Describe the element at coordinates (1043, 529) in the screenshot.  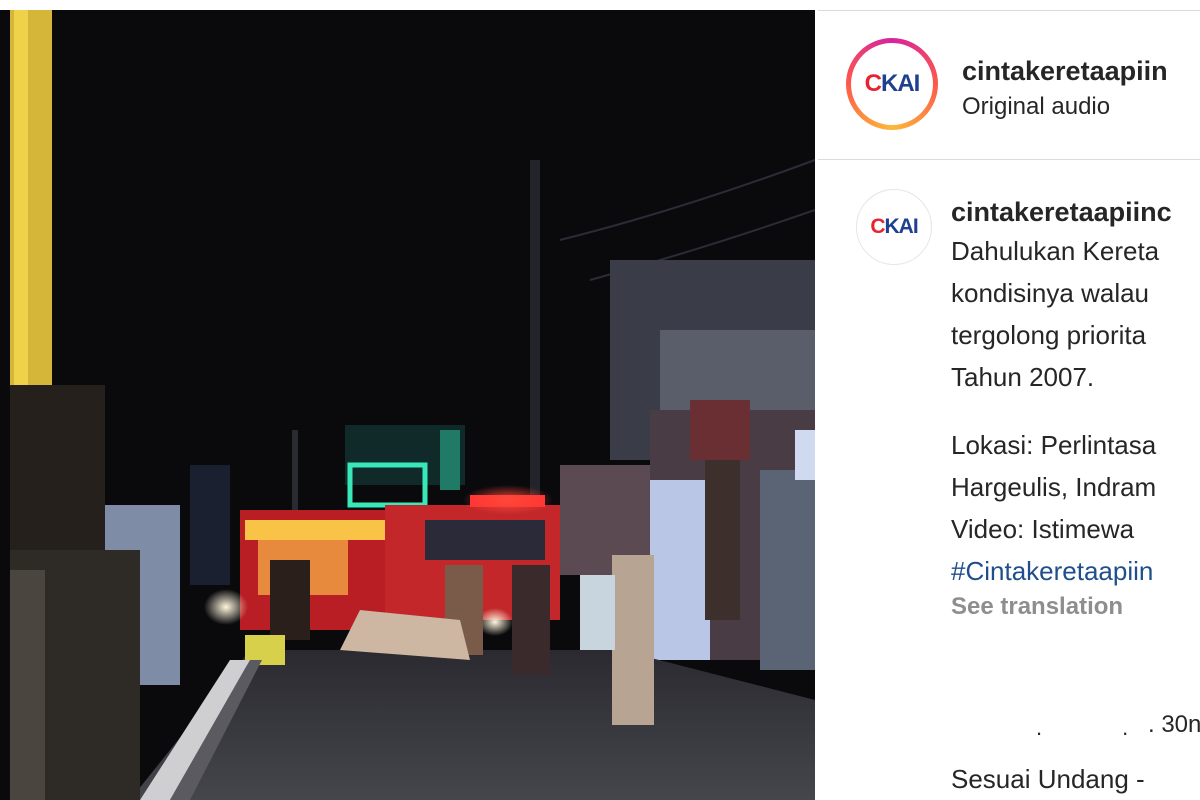
I see `video-credit-line: Video: Istimewa` at that location.